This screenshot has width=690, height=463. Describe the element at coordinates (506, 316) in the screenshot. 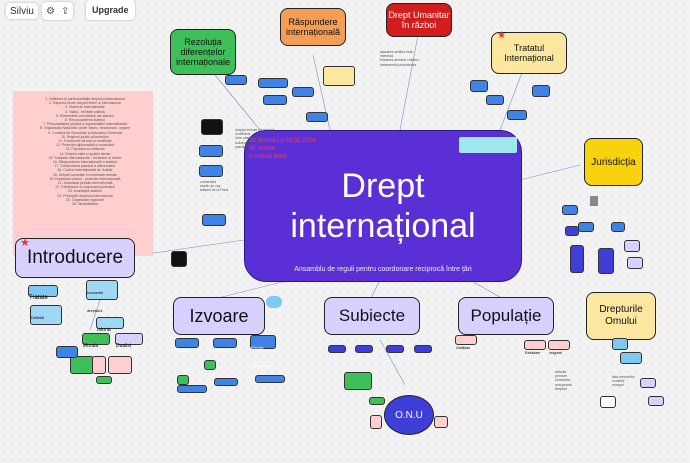

I see `branch-populatie: Populație` at that location.